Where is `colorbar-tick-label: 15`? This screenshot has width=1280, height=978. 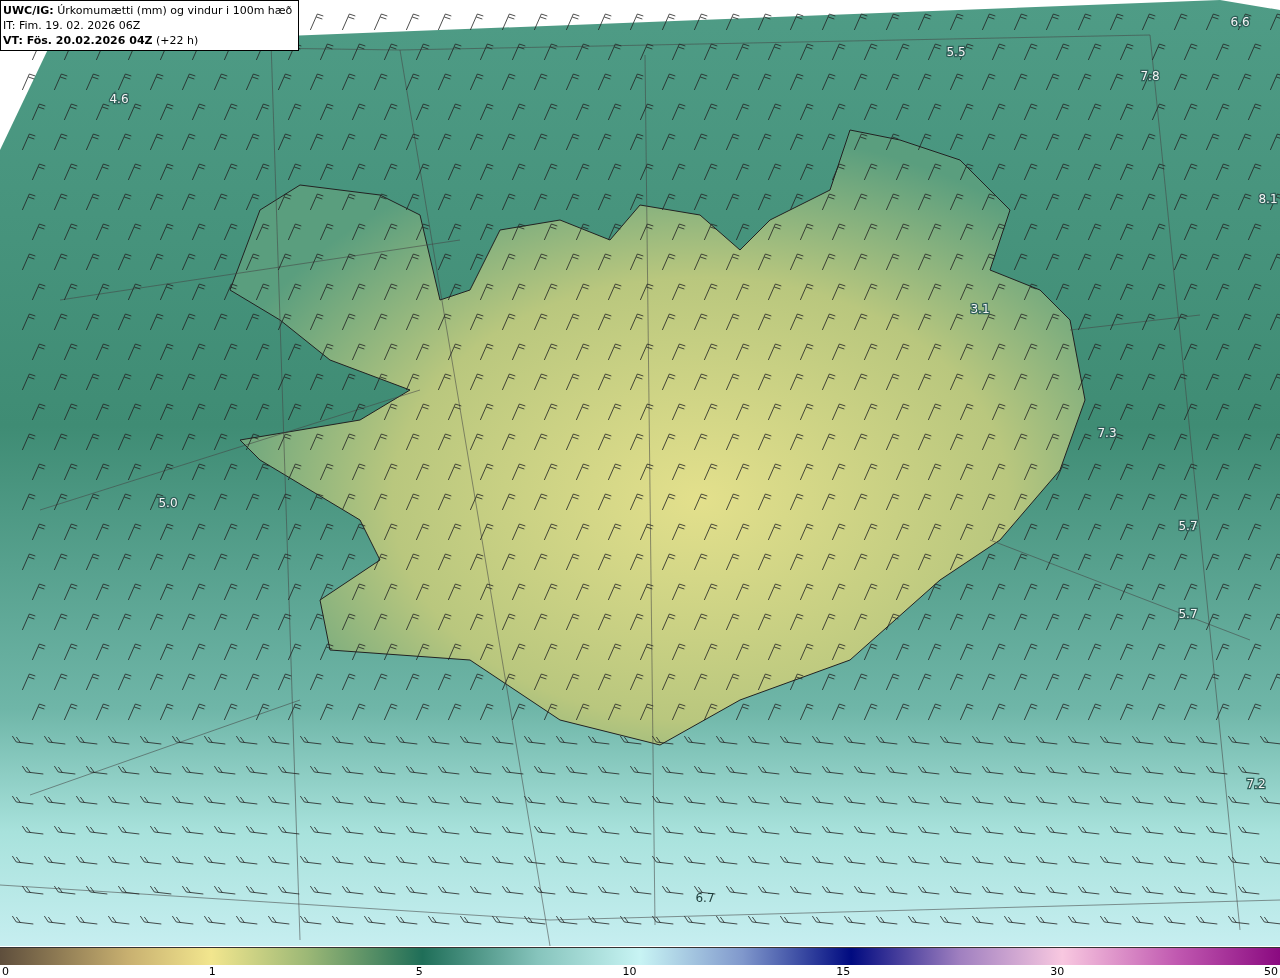 colorbar-tick-label: 15 is located at coordinates (843, 971).